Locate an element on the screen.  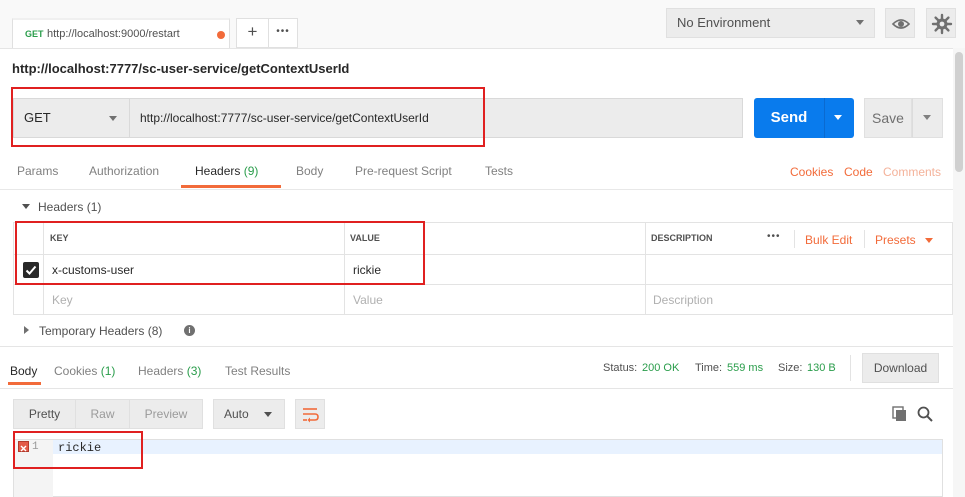
tab-more-button: ••• is located at coordinates (283, 33).